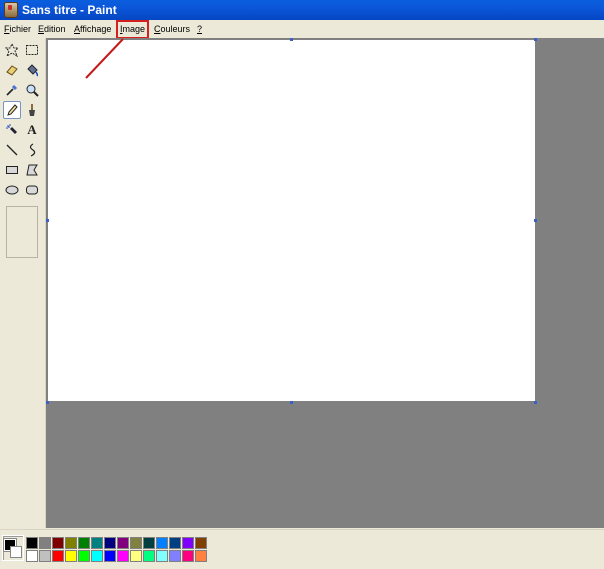 Image resolution: width=604 pixels, height=569 pixels. I want to click on canvas-resize-handle-corner, so click(535, 402).